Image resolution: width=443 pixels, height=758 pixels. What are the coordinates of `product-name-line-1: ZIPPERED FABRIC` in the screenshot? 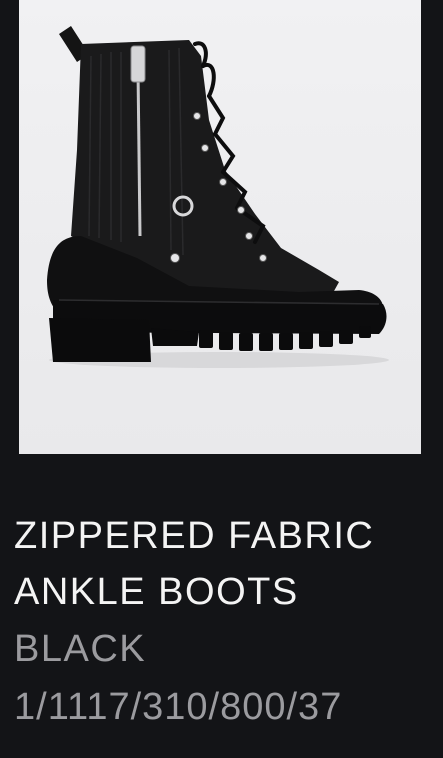 It's located at (194, 536).